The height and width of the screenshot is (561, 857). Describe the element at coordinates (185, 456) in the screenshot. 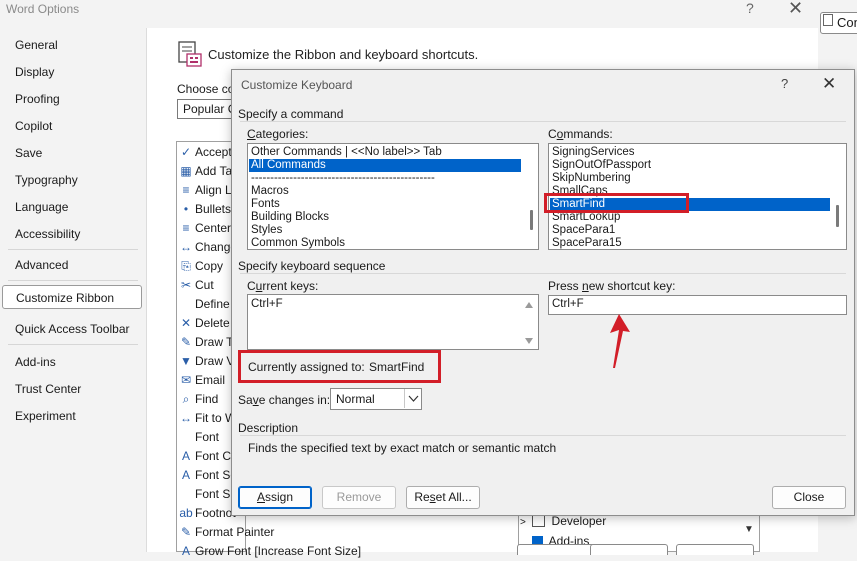

I see `command-icon: A` at that location.